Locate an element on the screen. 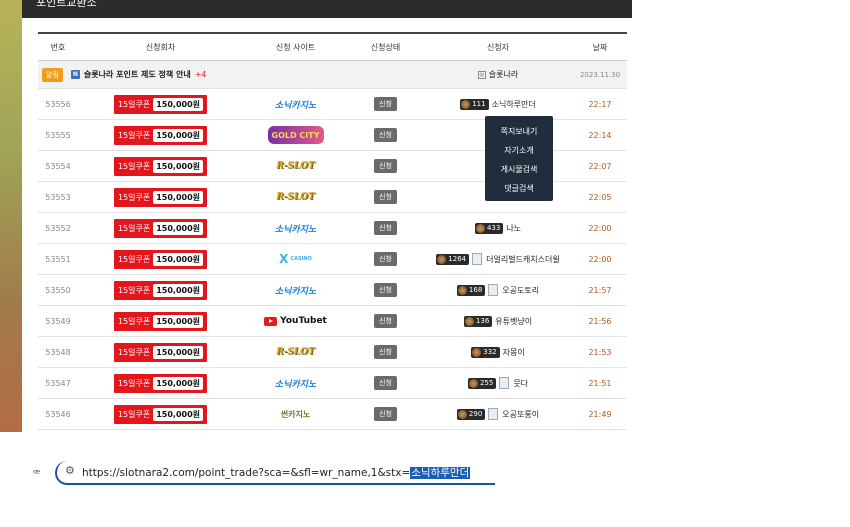 Image resolution: width=850 pixels, height=527 pixels. table-row: 53548 15일쿠폰 150,000원 R-SLOT 신청 332 자몽이 21:53 is located at coordinates (332, 352).